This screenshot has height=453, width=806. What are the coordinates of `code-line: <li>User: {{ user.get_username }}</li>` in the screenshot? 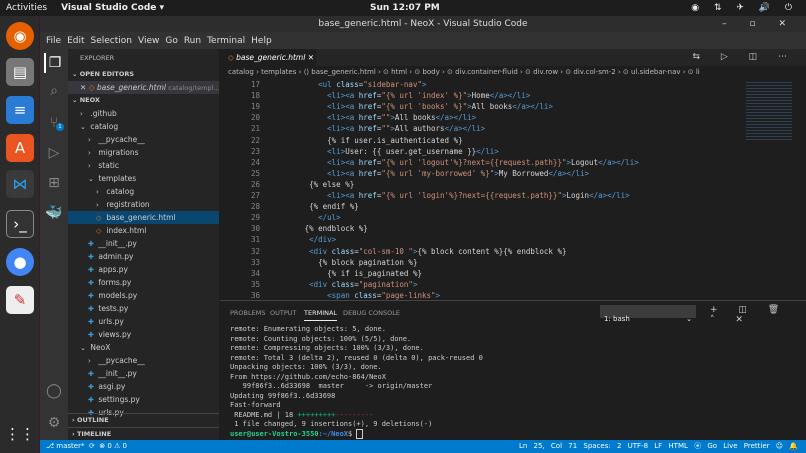 It's located at (390, 151).